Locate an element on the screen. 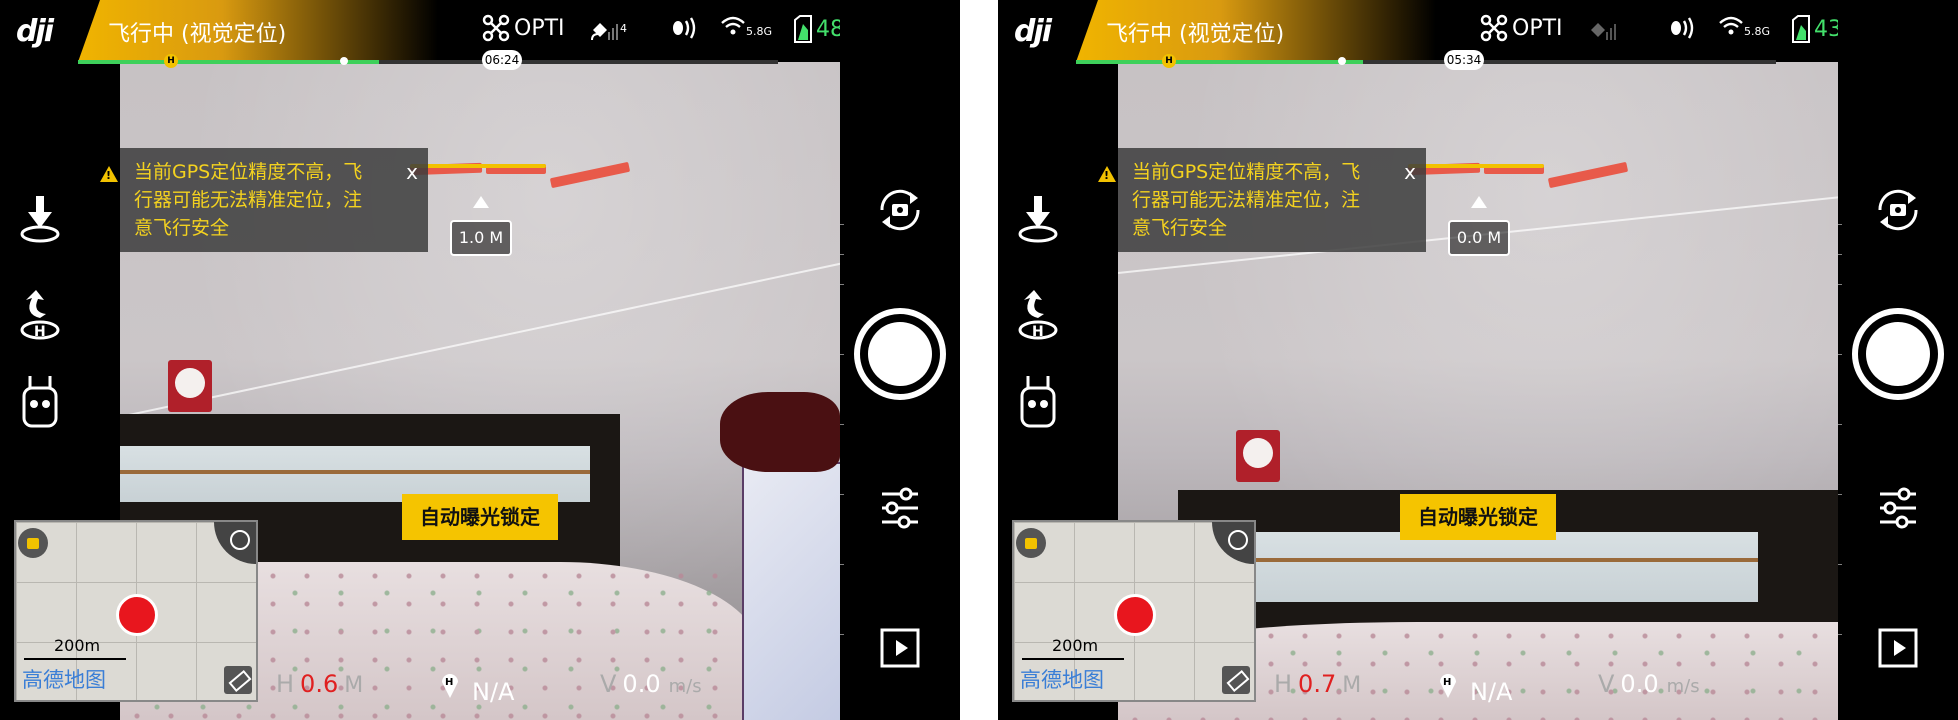 The width and height of the screenshot is (1958, 720). wifi-band-text: 5.8G is located at coordinates (759, 31).